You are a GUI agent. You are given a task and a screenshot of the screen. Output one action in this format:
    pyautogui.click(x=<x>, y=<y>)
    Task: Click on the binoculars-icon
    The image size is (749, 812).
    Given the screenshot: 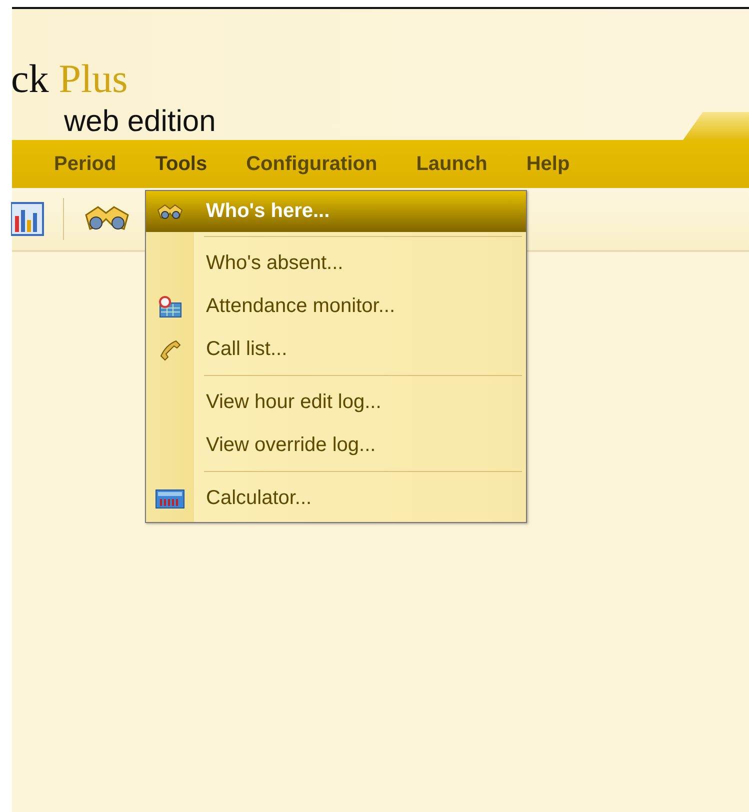 What is the action you would take?
    pyautogui.click(x=170, y=212)
    